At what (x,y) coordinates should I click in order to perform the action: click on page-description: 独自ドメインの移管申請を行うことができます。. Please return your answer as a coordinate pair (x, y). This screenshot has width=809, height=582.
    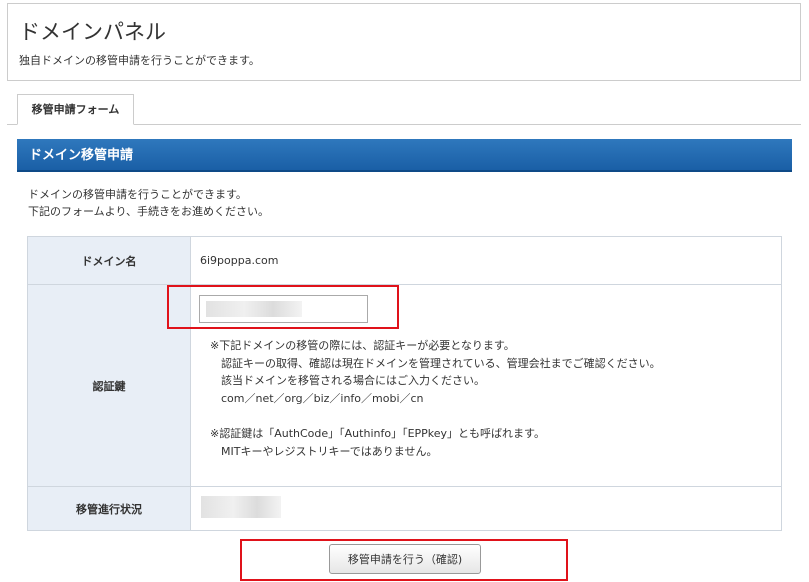
    Looking at the image, I should click on (139, 60).